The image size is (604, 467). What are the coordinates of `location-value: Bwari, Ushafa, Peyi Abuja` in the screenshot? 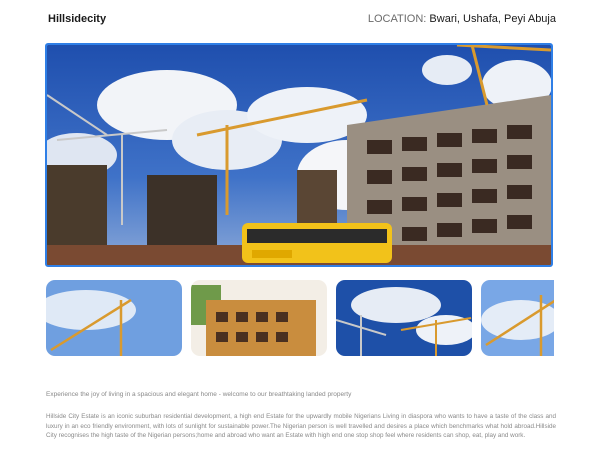 It's located at (492, 19).